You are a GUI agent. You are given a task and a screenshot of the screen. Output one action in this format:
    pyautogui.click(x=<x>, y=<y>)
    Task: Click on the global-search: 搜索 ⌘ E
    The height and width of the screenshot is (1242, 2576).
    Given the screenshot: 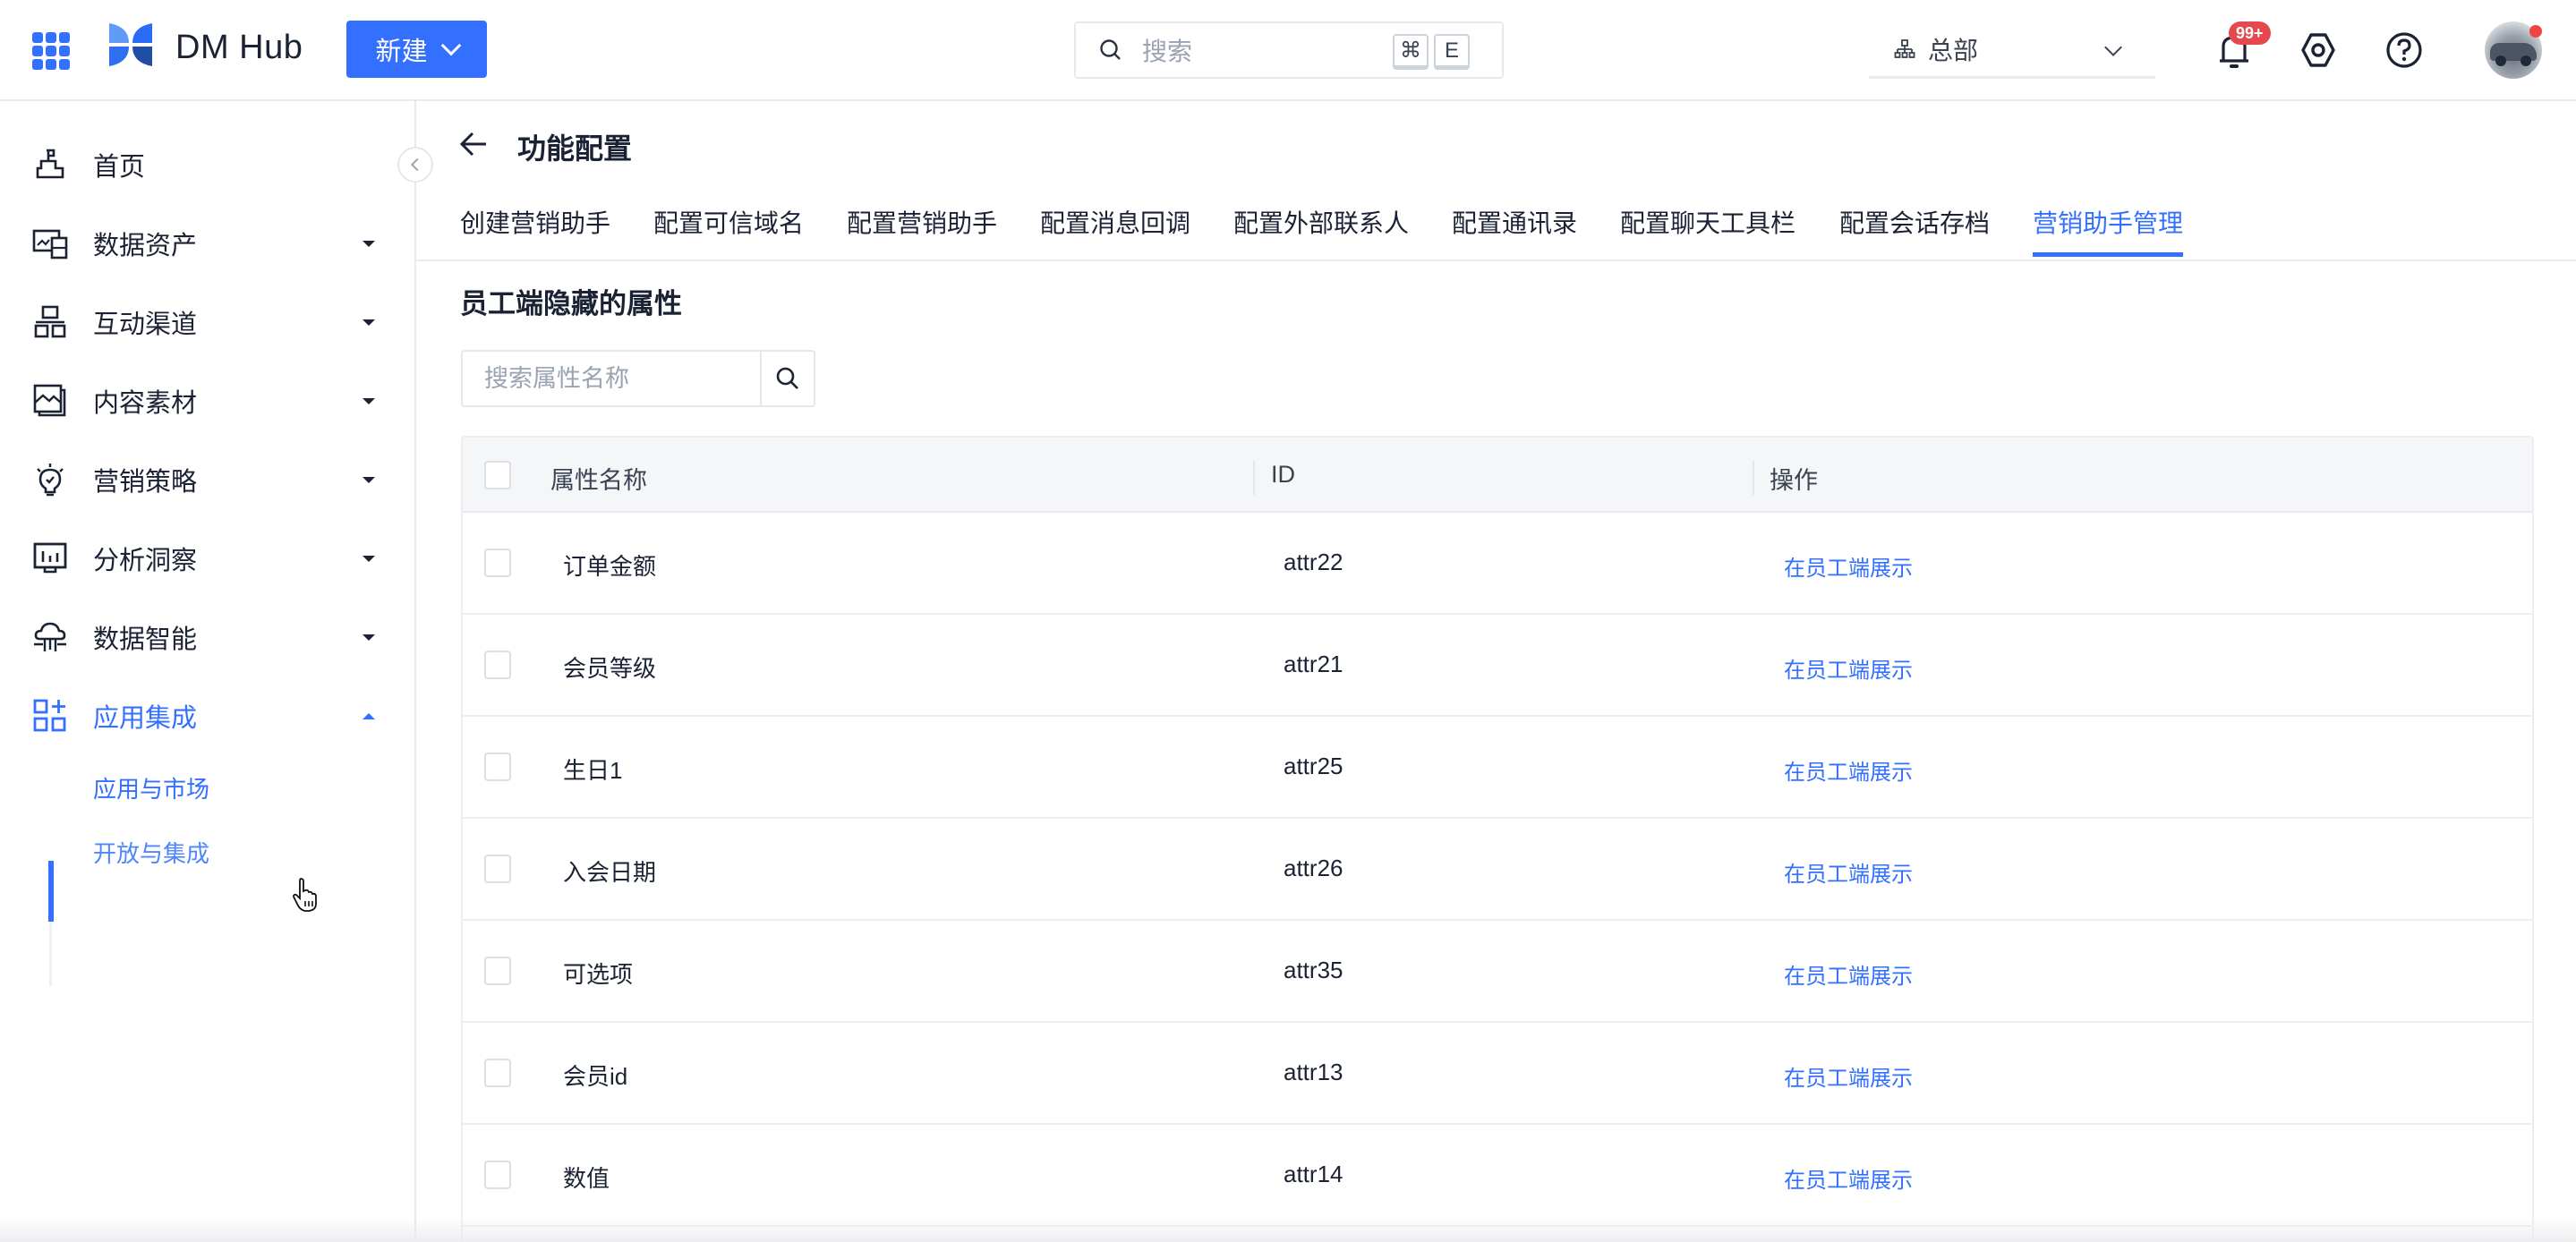 What is the action you would take?
    pyautogui.click(x=1289, y=50)
    